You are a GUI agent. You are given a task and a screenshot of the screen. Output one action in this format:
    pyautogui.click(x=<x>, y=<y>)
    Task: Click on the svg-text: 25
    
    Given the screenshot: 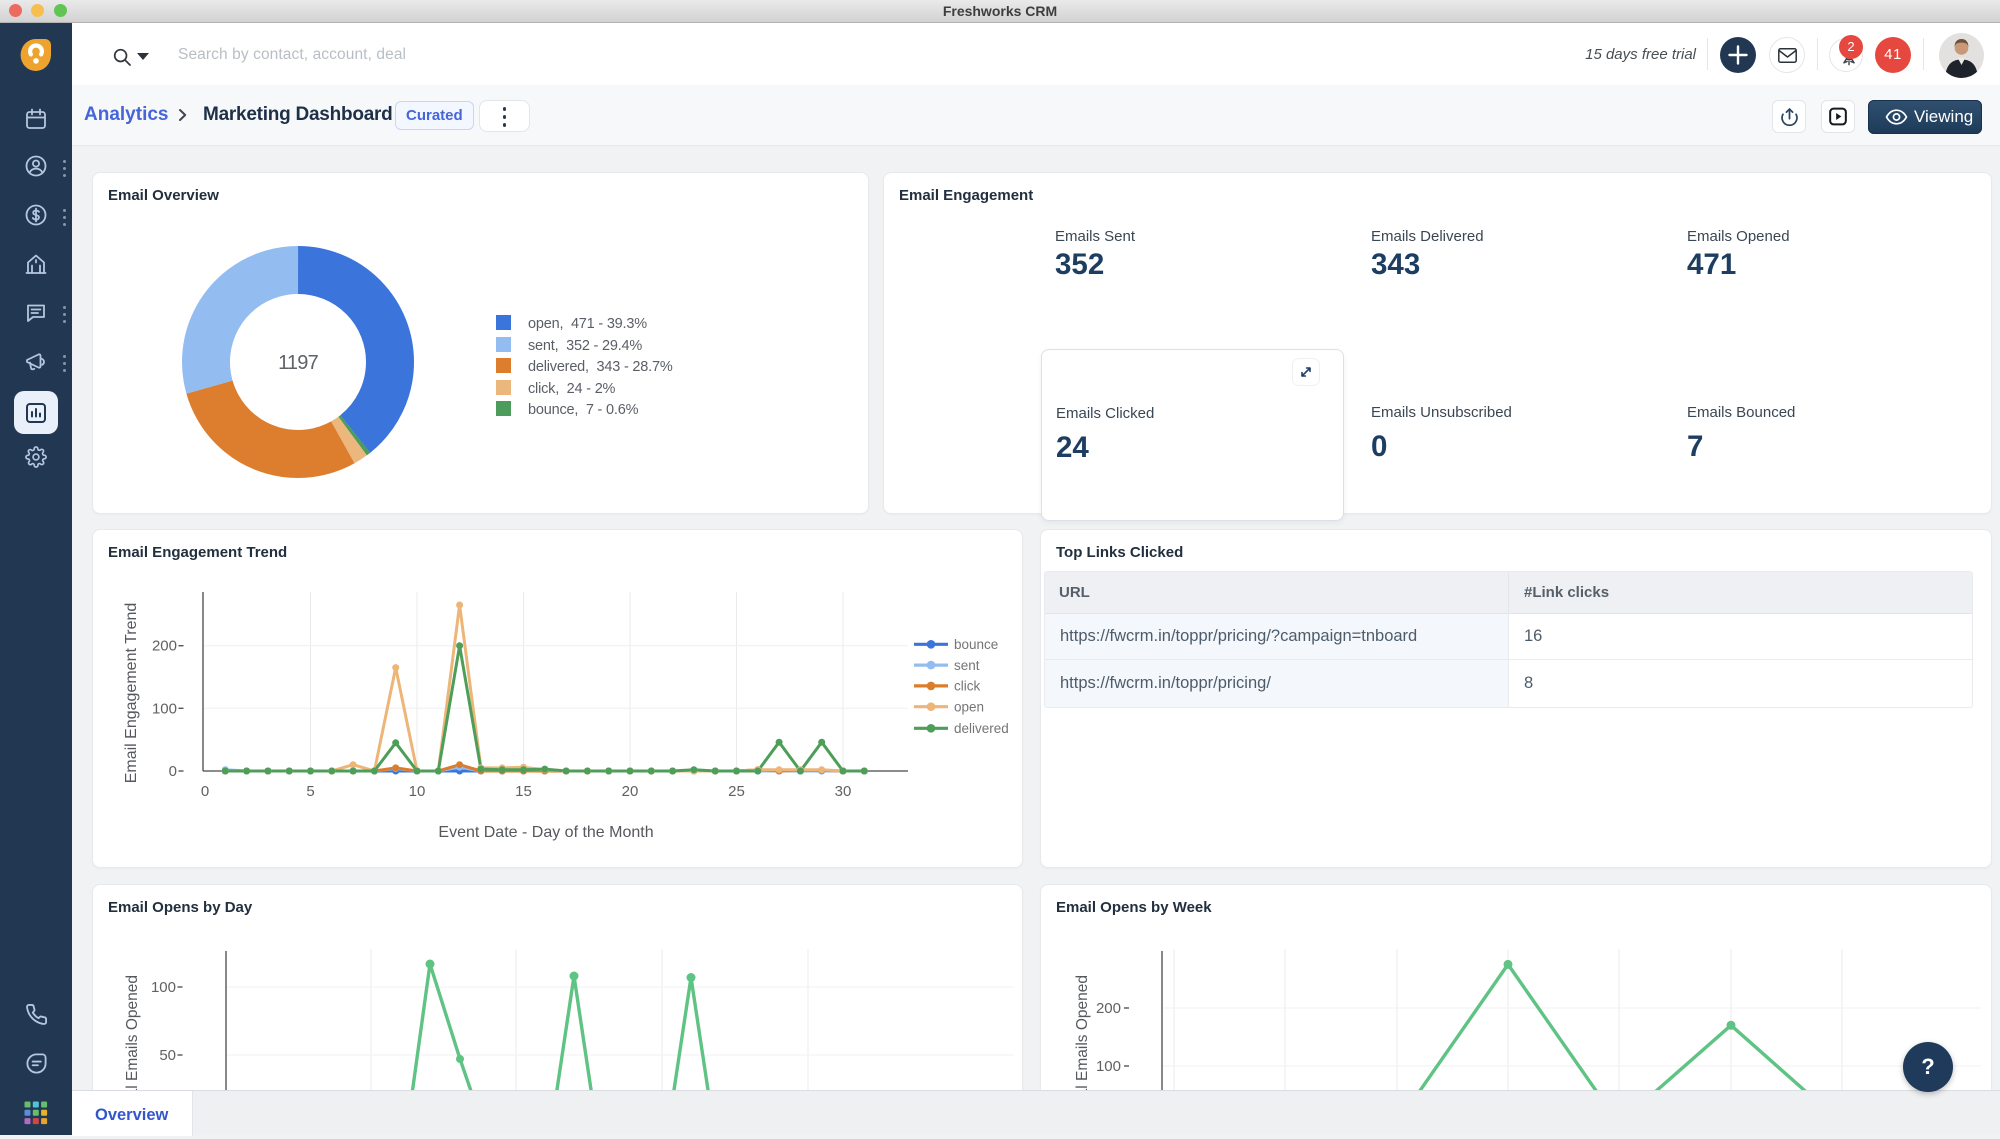 What is the action you would take?
    pyautogui.click(x=736, y=791)
    